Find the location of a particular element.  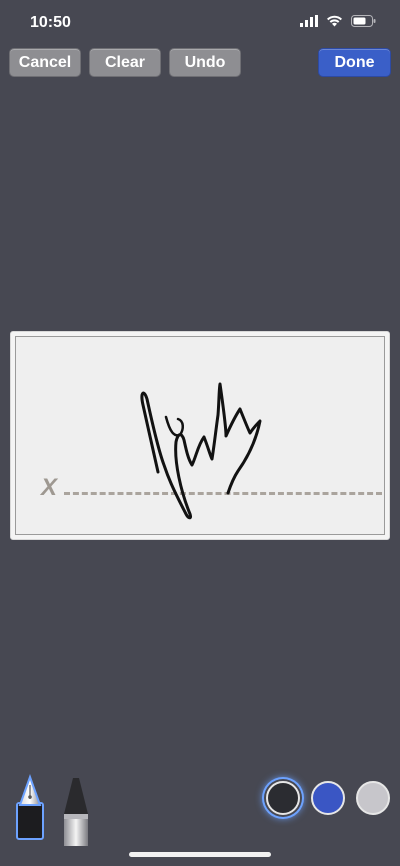

status-bar: 10:50 is located at coordinates (200, 22).